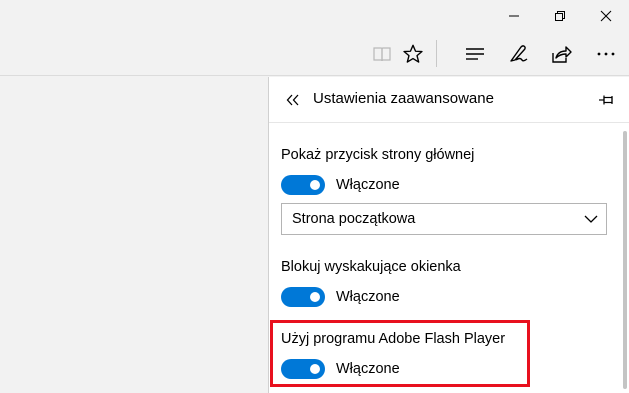 This screenshot has width=629, height=393. I want to click on hub-icon, so click(475, 53).